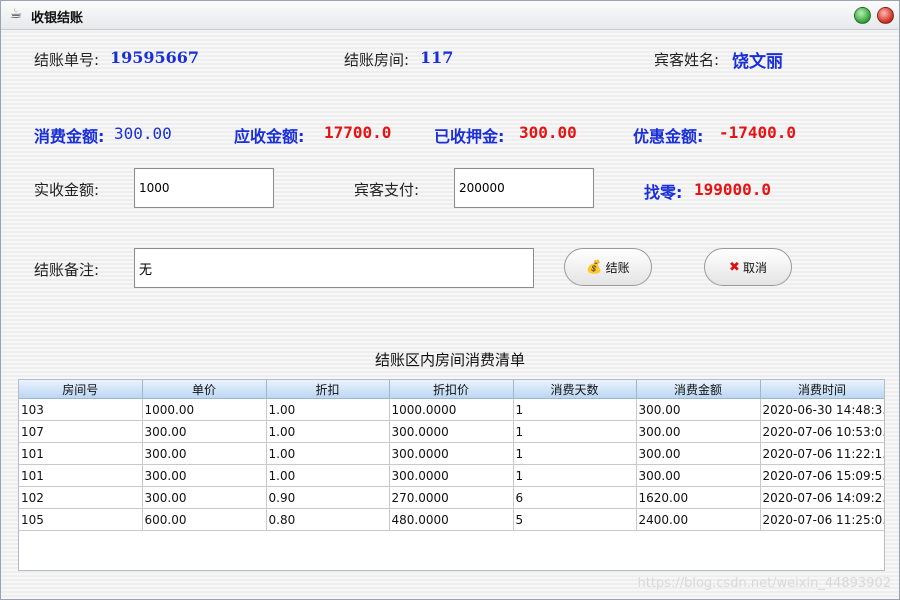 This screenshot has height=600, width=900. What do you see at coordinates (81, 519) in the screenshot?
I see `table-cell: 105` at bounding box center [81, 519].